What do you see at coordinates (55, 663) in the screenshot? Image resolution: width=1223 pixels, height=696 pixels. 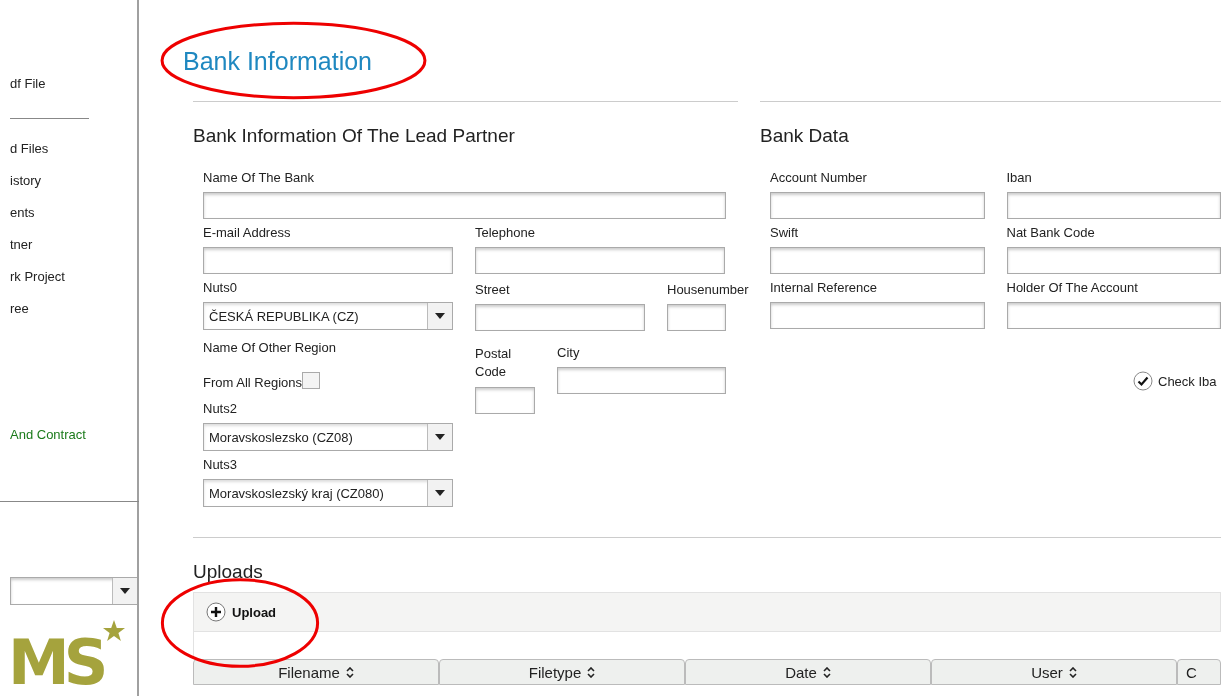 I see `logo-text: MS` at bounding box center [55, 663].